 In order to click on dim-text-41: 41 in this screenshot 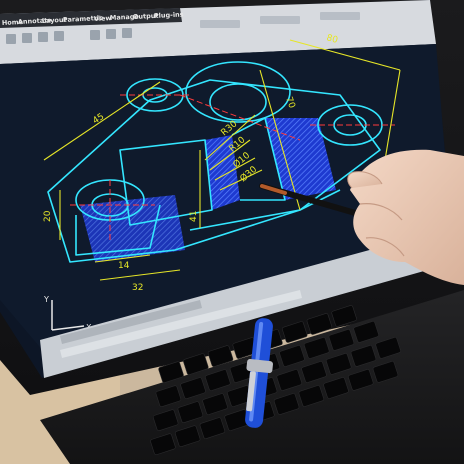, I will do `click(194, 216)`.